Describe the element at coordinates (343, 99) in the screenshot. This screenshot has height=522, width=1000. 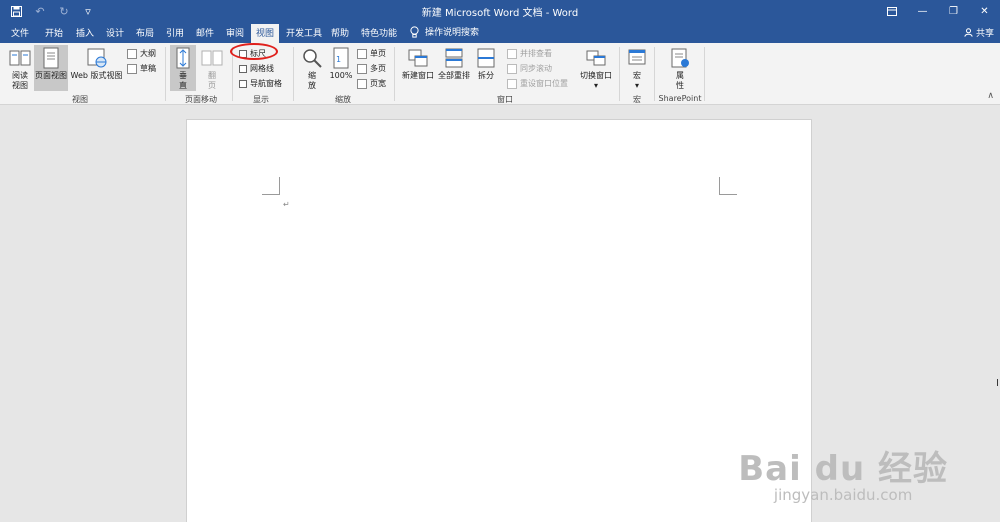
I see `zoom-group-label: 缩放` at that location.